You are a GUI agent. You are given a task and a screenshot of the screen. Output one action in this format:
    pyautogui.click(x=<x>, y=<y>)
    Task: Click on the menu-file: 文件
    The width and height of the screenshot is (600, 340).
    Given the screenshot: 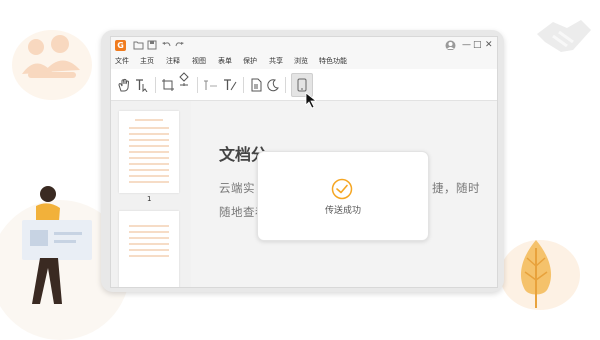 What is the action you would take?
    pyautogui.click(x=122, y=61)
    